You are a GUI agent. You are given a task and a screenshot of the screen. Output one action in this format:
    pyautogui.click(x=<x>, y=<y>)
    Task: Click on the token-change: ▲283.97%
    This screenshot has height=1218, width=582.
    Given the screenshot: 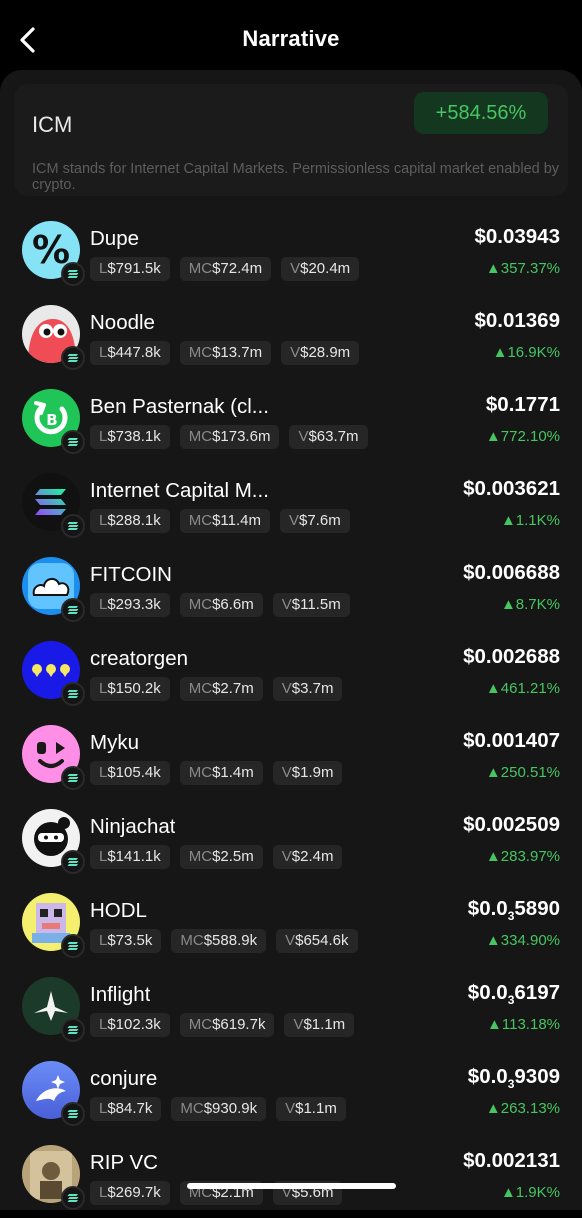 What is the action you would take?
    pyautogui.click(x=522, y=856)
    